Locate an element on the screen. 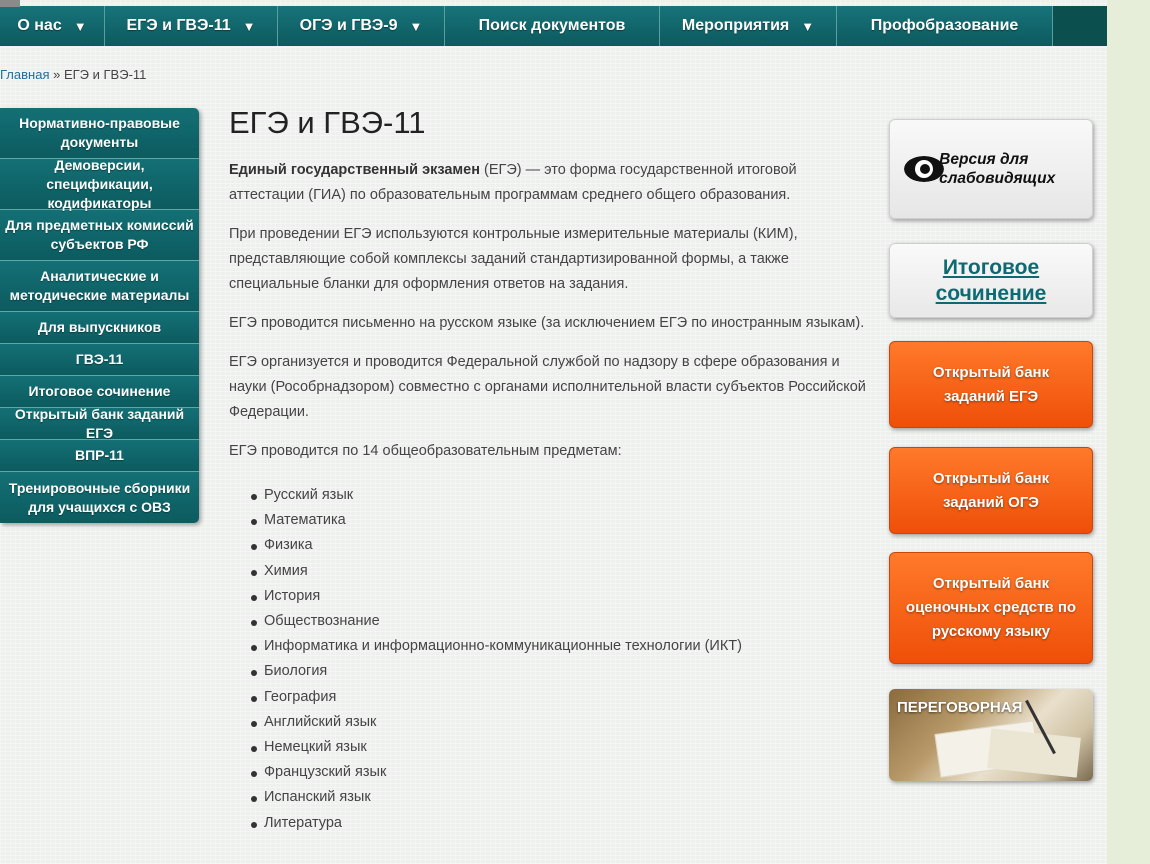  nav-item-oge: ОГЭ и ГВЭ-9 ▼ is located at coordinates (361, 26).